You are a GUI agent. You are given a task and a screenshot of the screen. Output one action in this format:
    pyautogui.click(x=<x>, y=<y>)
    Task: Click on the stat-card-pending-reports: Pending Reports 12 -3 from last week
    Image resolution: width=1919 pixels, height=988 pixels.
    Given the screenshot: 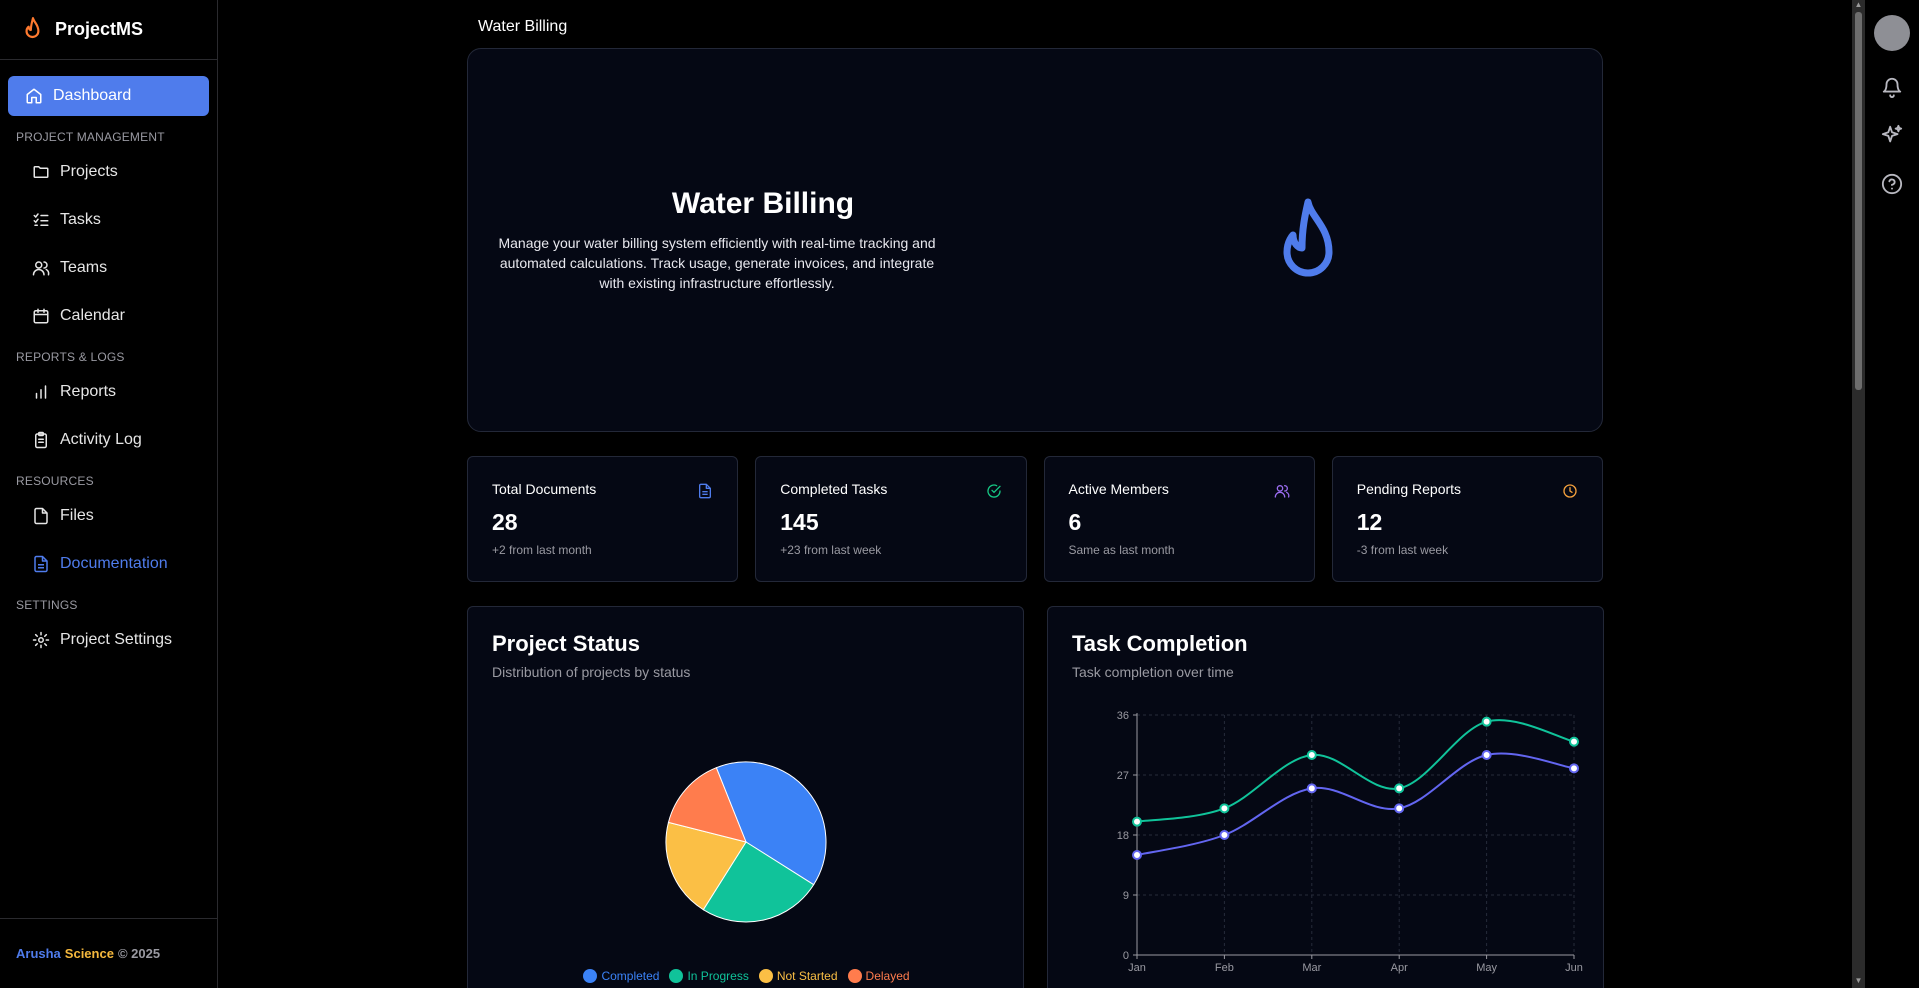 What is the action you would take?
    pyautogui.click(x=1467, y=519)
    